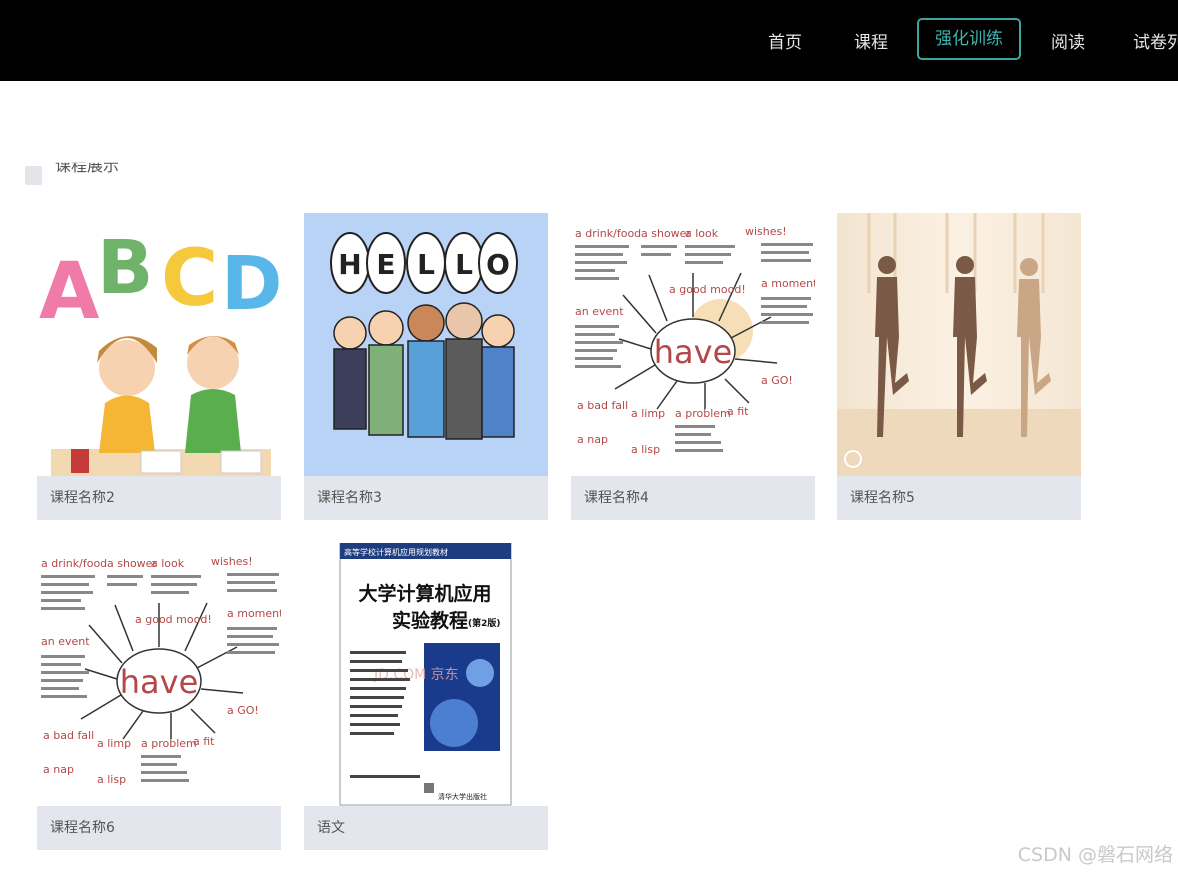  Describe the element at coordinates (462, 796) in the screenshot. I see `book-publisher: 清华大学出版社` at that location.